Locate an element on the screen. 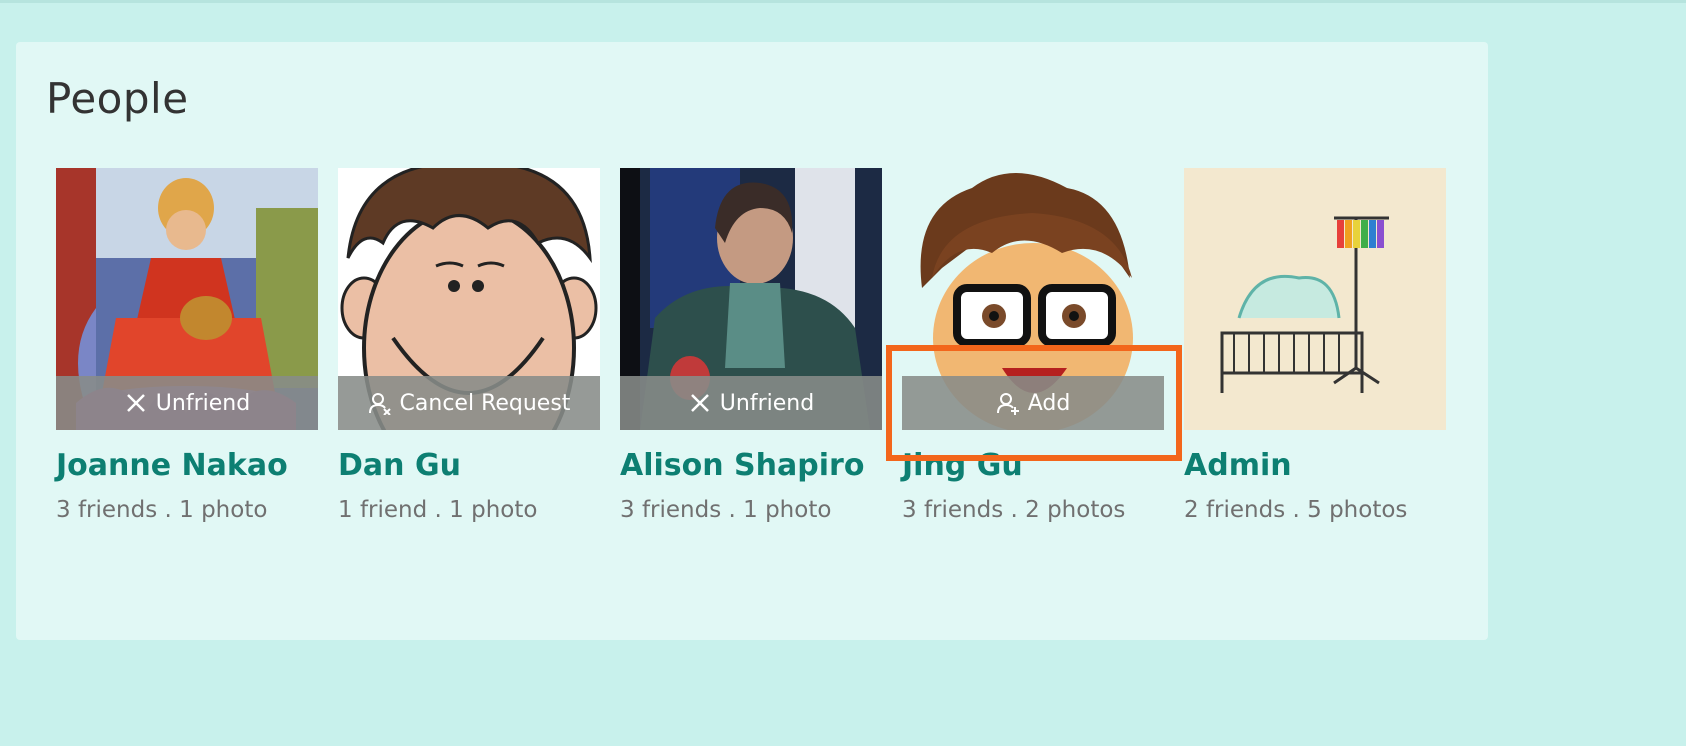 This screenshot has width=1686, height=746. action-label: Cancel Request is located at coordinates (485, 403).